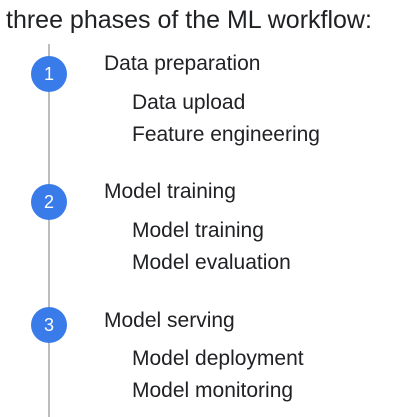 The image size is (404, 417). What do you see at coordinates (211, 262) in the screenshot?
I see `list-item: Model evaluation` at bounding box center [211, 262].